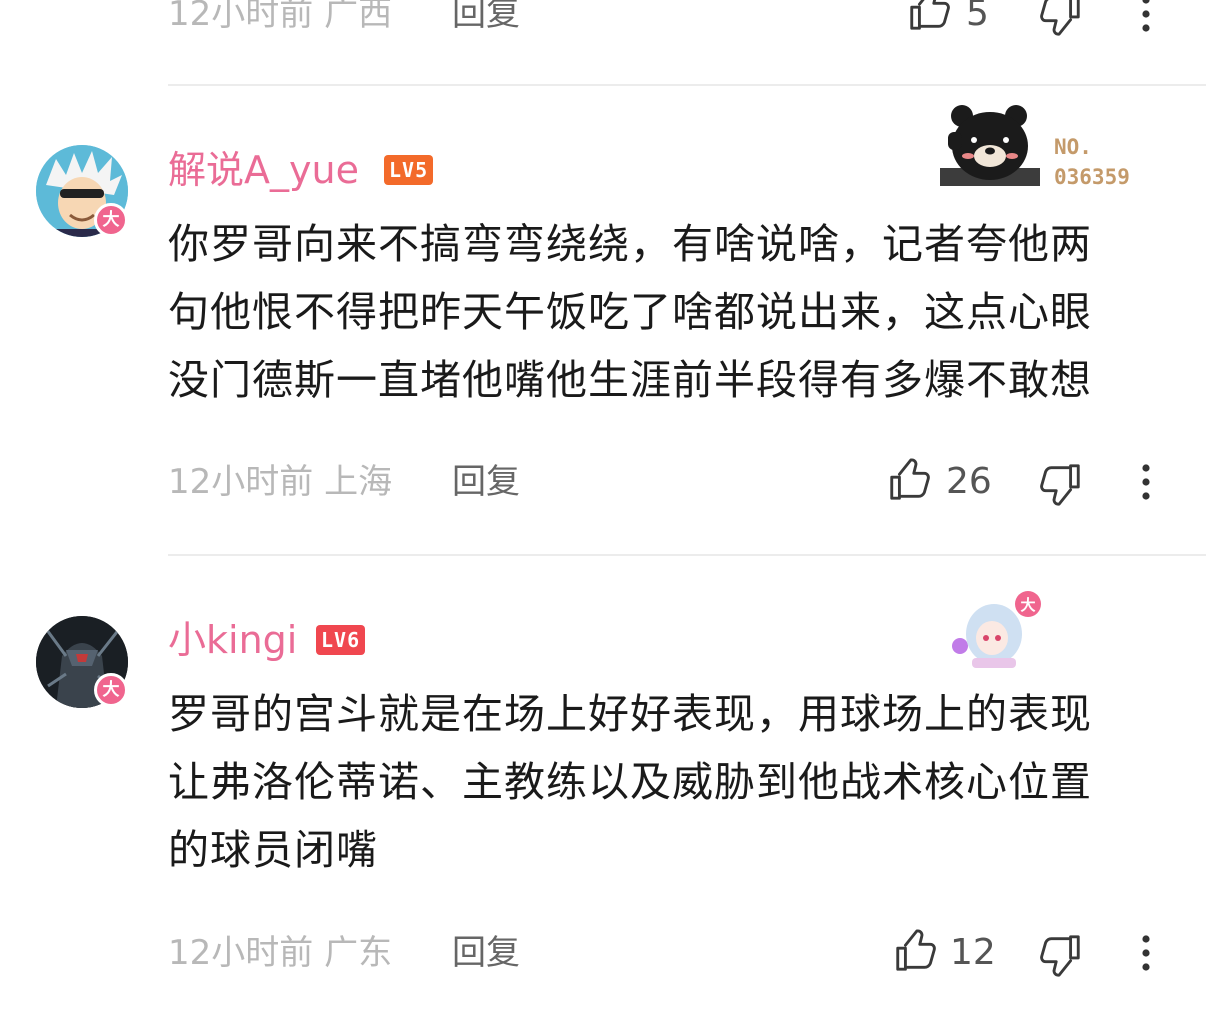 This screenshot has width=1206, height=1017. I want to click on level-badge: LV5, so click(409, 170).